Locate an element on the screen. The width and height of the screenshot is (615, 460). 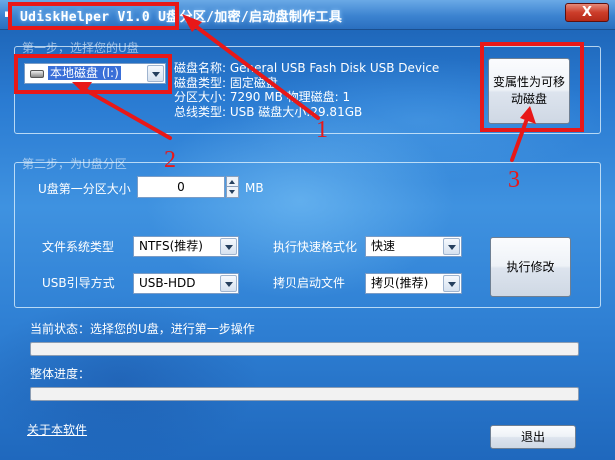
annotation-number-2: 2 is located at coordinates (170, 160).